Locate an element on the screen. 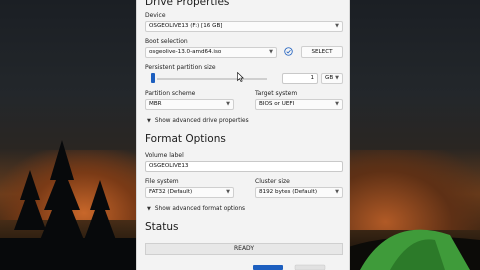 The image size is (480, 270). status-progress-bar: READY is located at coordinates (244, 249).